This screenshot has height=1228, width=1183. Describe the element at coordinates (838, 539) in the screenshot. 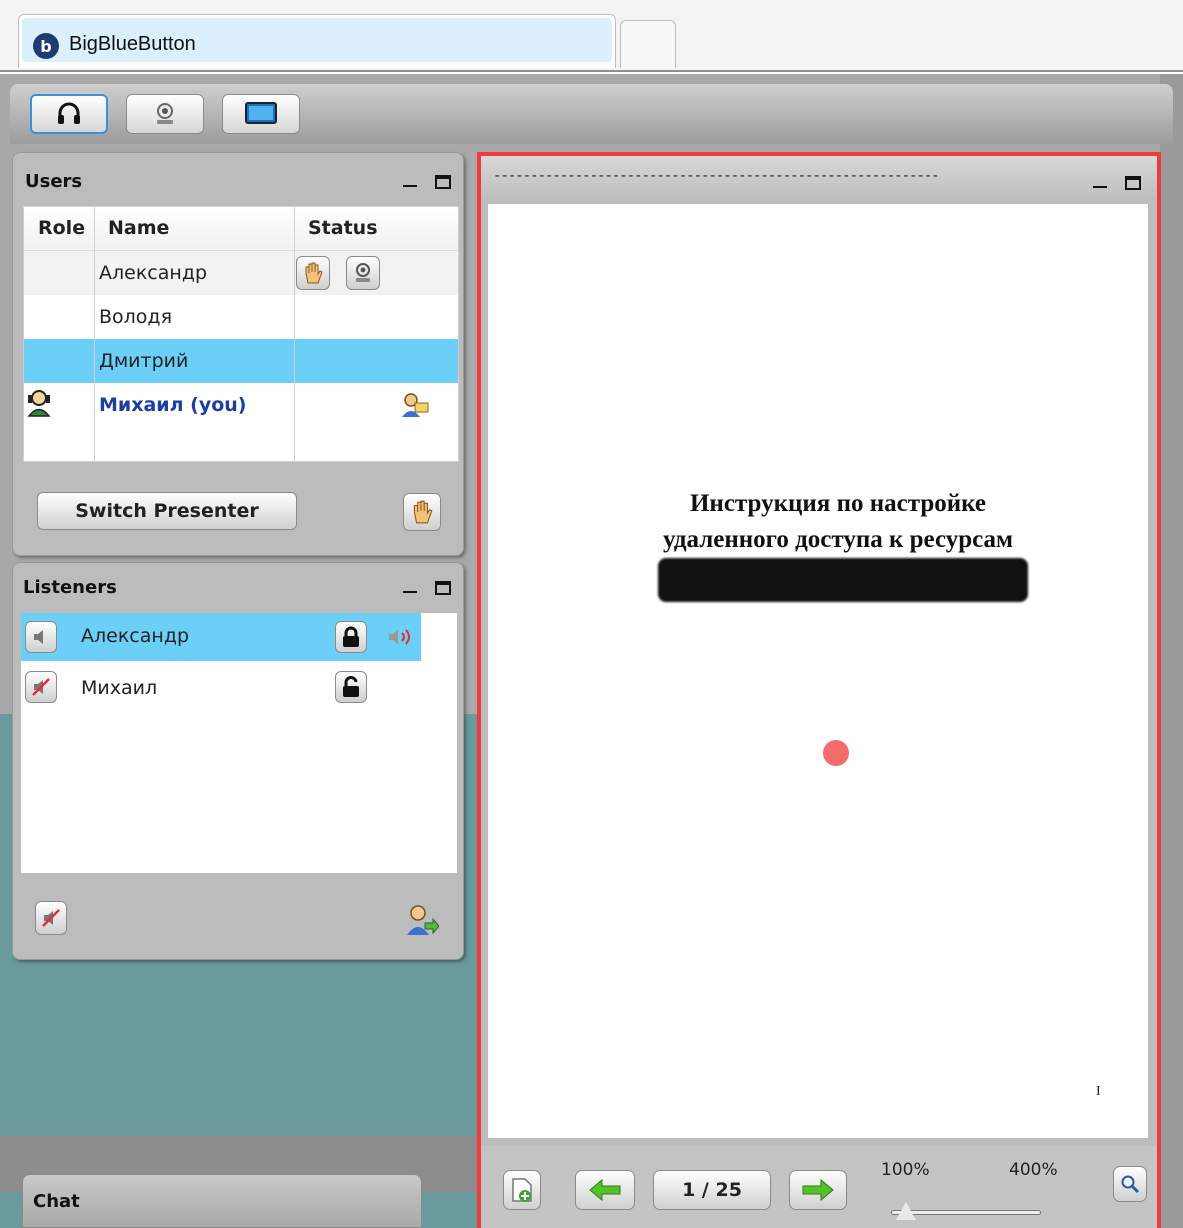

I see `slide-title-line: удаленного доступа к ресурсам` at that location.